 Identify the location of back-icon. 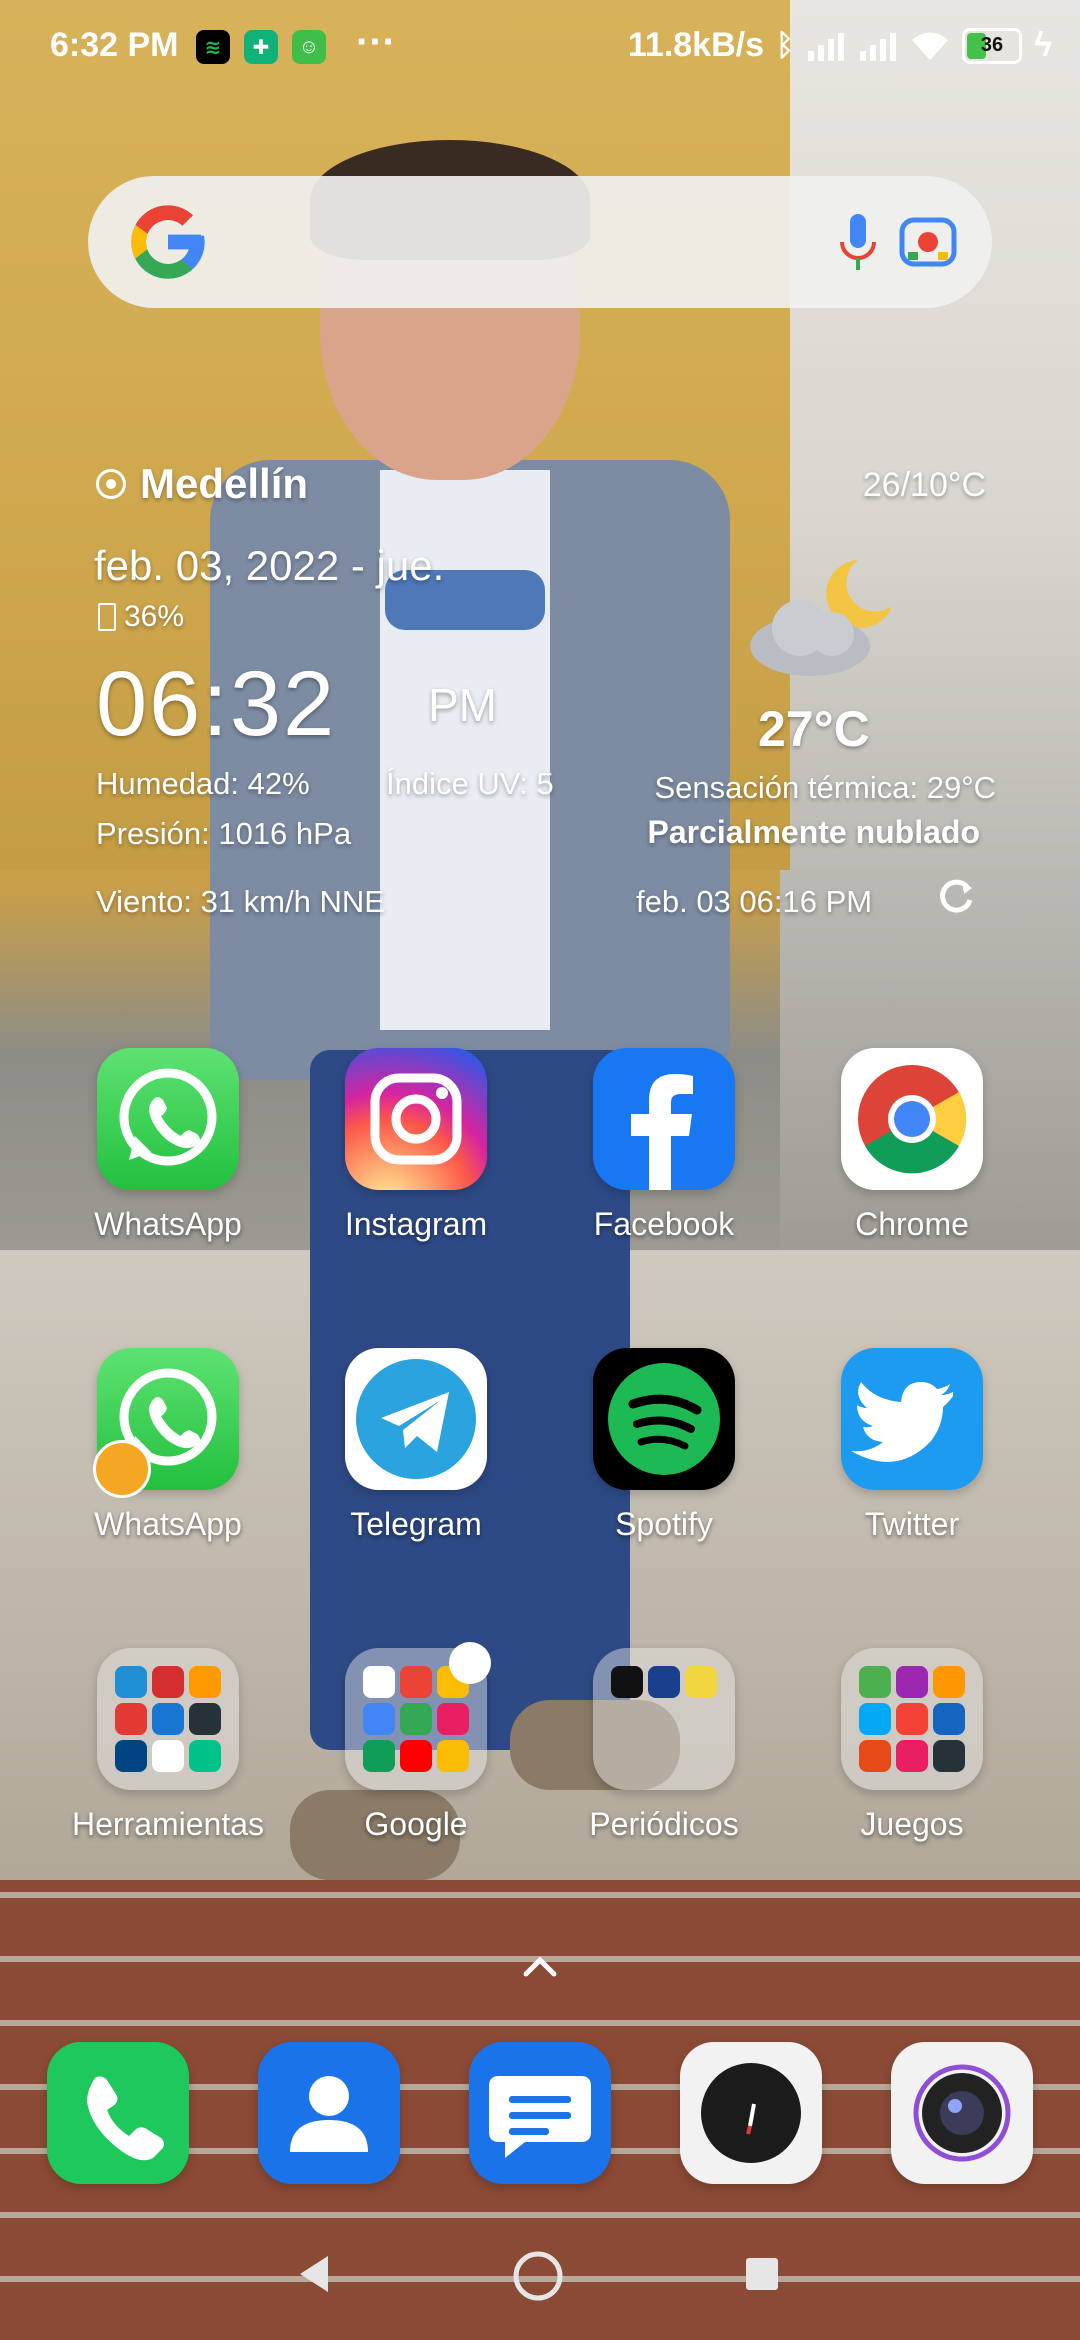
(314, 2274).